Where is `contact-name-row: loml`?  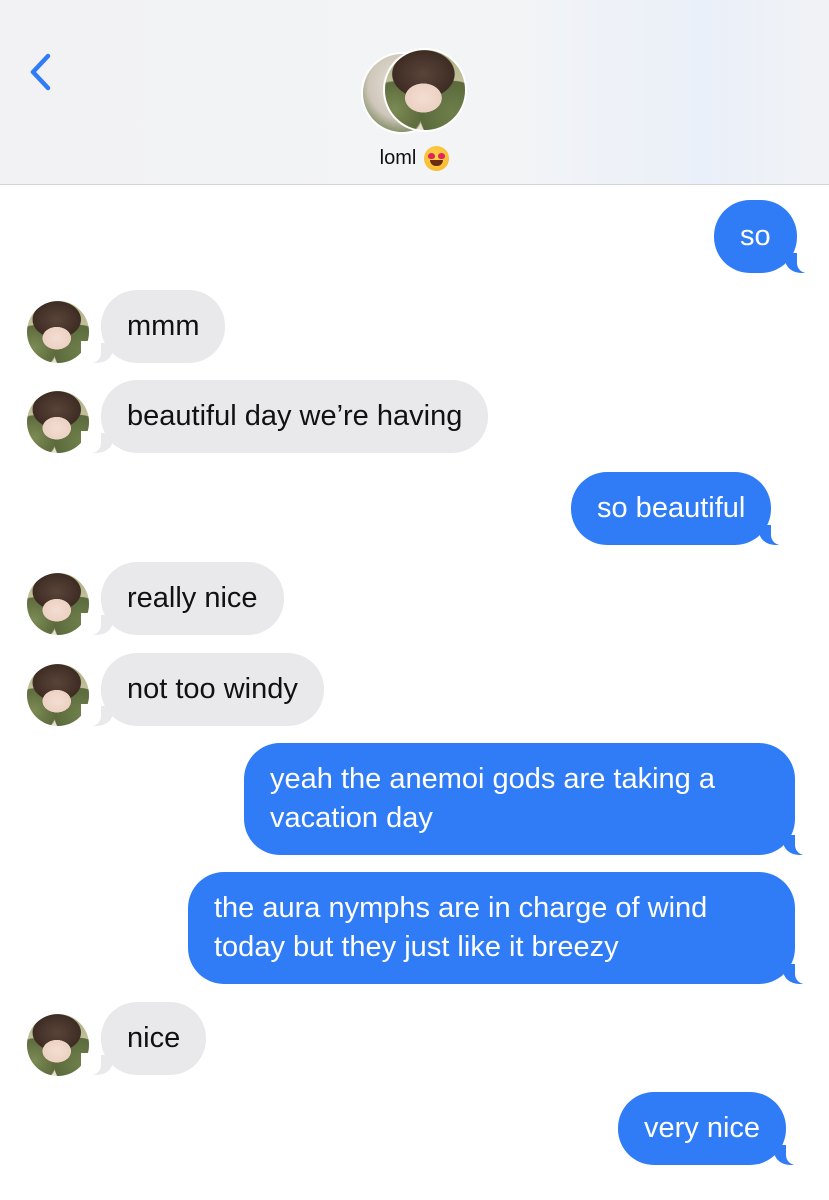
contact-name-row: loml is located at coordinates (414, 158).